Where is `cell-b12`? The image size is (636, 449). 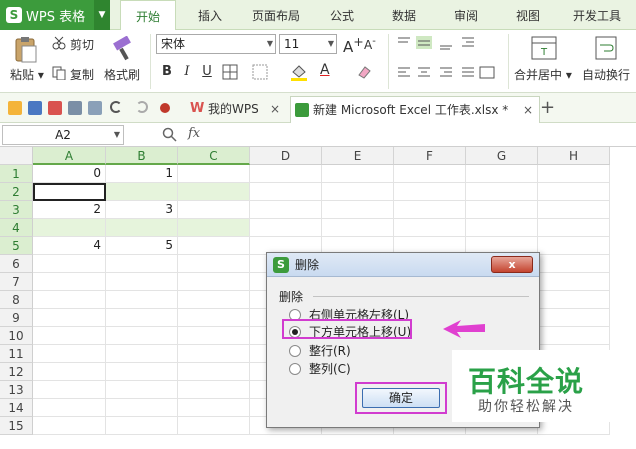
cell-b12 is located at coordinates (142, 372).